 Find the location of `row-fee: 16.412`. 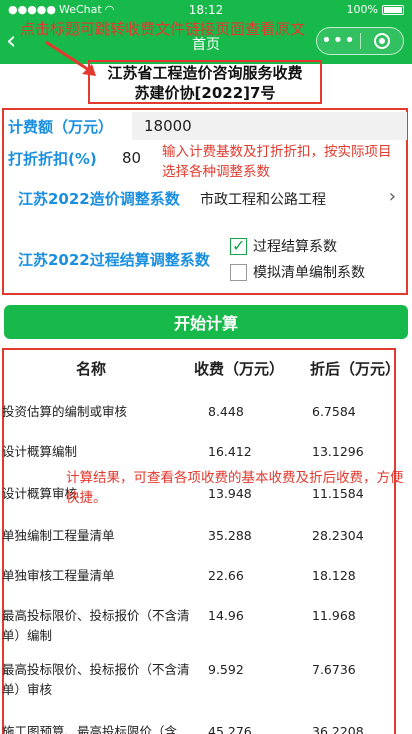

row-fee: 16.412 is located at coordinates (230, 451).